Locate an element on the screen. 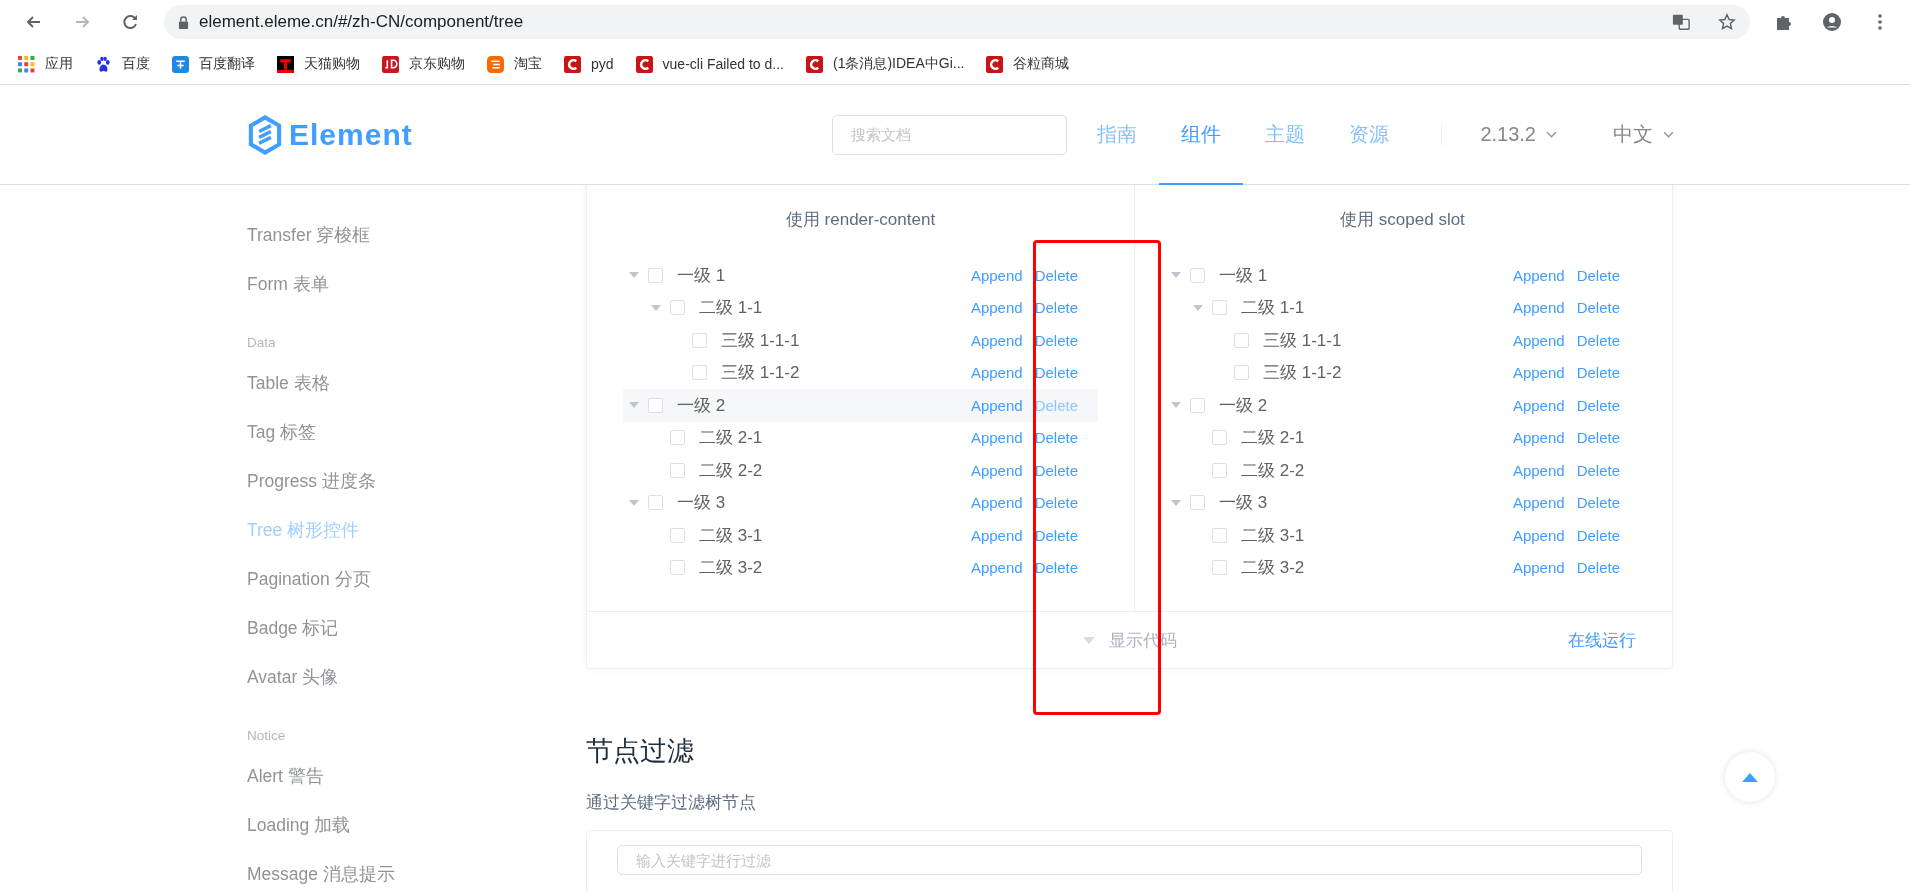 The height and width of the screenshot is (892, 1910). sidebar-item: Form 表单 is located at coordinates (288, 283).